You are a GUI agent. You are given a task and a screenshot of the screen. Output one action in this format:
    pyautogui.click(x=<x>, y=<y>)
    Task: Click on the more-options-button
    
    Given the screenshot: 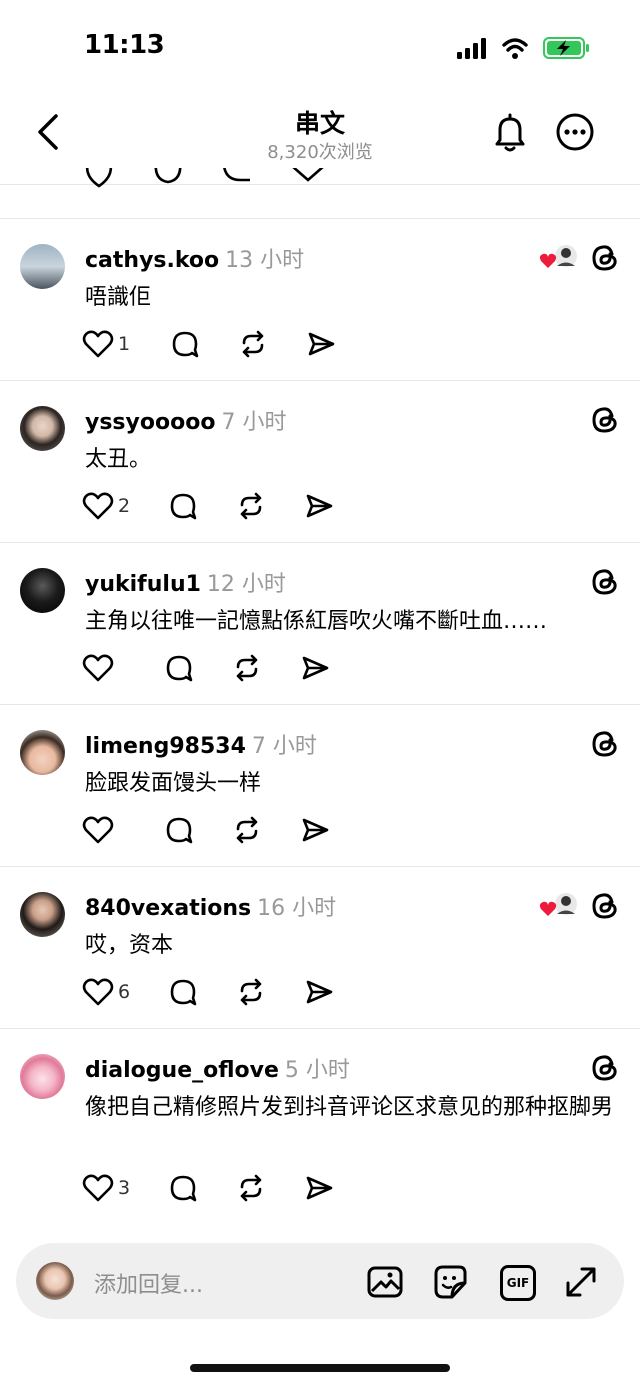 What is the action you would take?
    pyautogui.click(x=575, y=132)
    